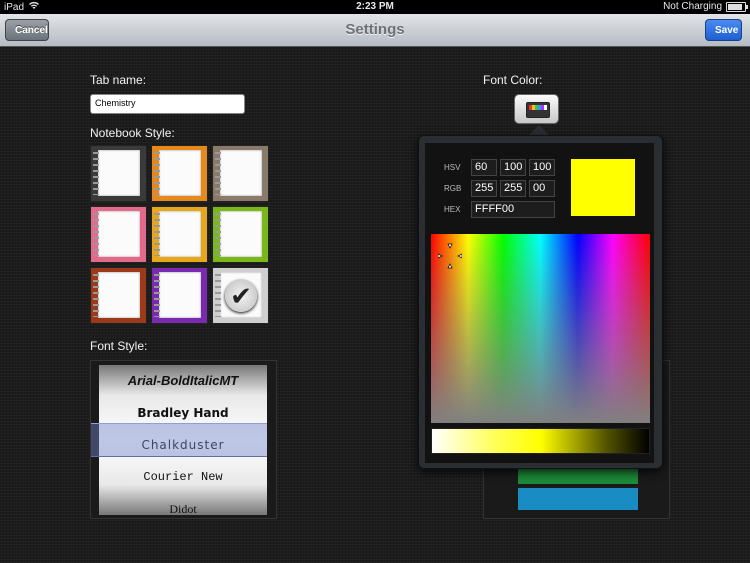 The image size is (750, 563). Describe the element at coordinates (452, 167) in the screenshot. I see `hsv-label: HSV` at that location.